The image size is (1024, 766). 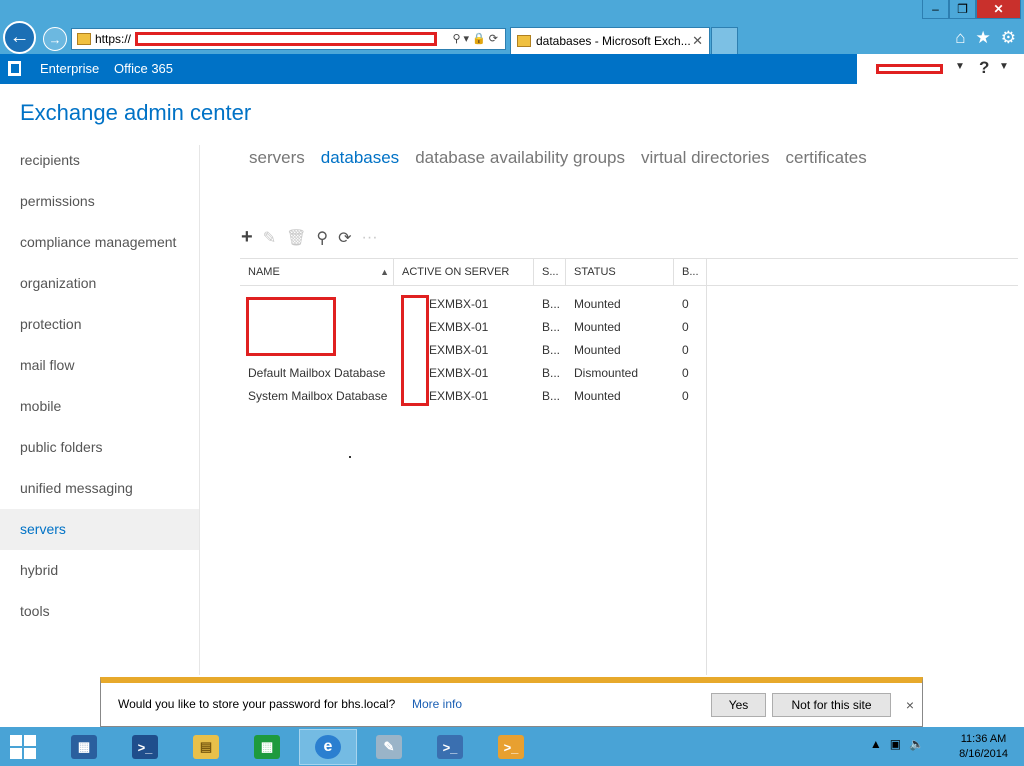 I want to click on redacted-url, so click(x=286, y=39).